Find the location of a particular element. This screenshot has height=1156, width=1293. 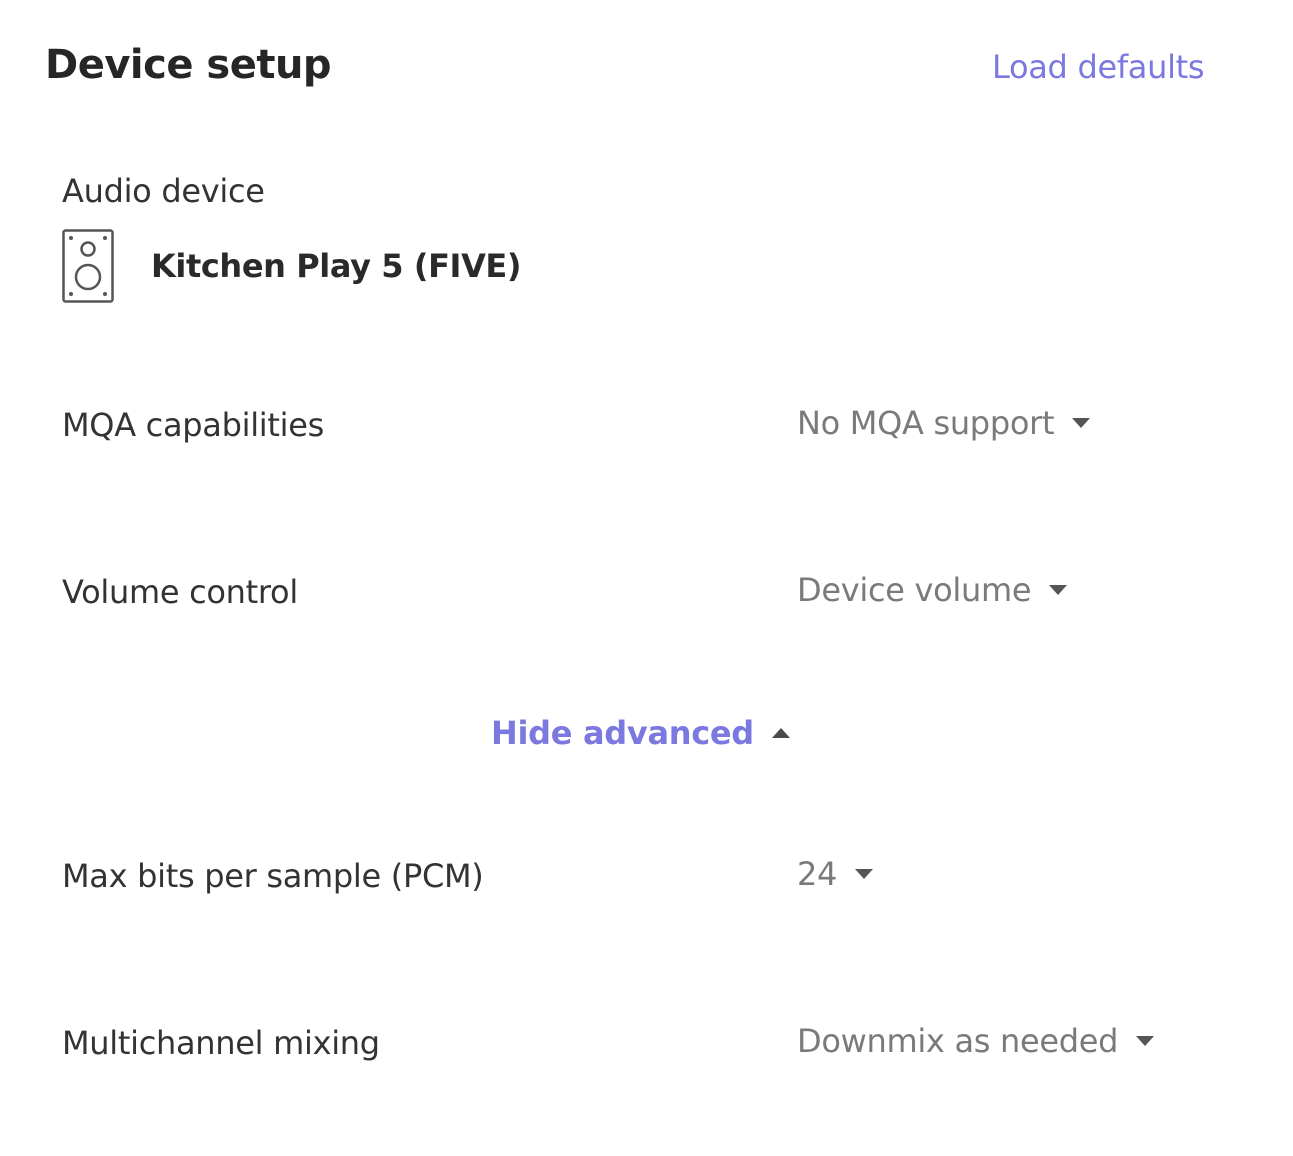

load-defaults-link: Load defaults is located at coordinates (1098, 67).